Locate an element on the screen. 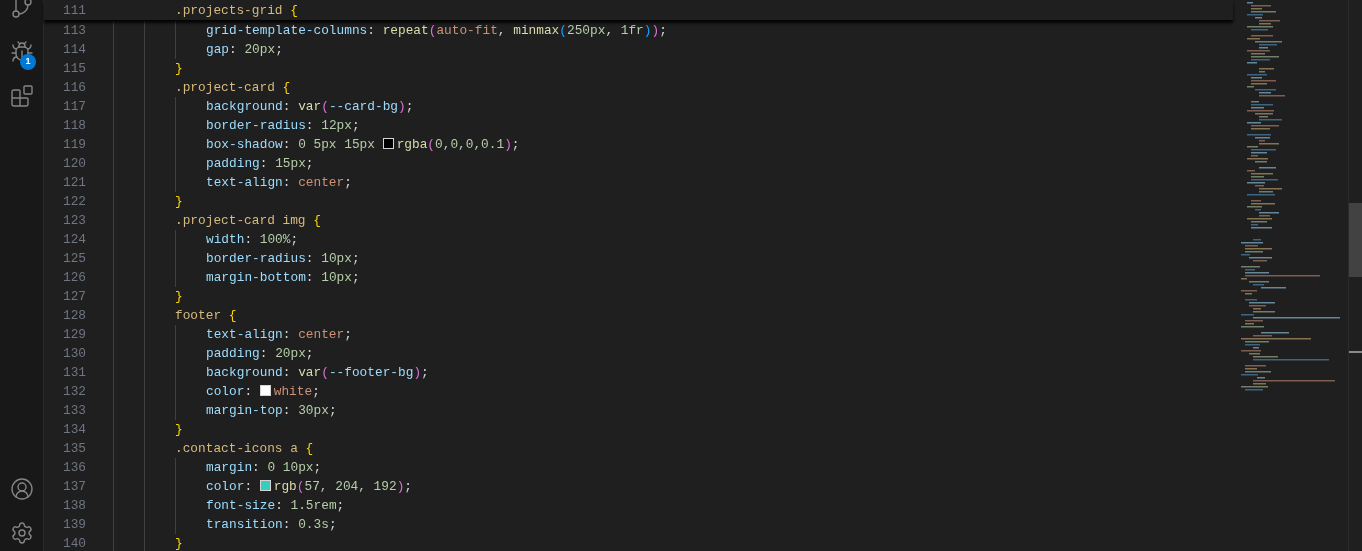 This screenshot has height=551, width=1362. branch-icon is located at coordinates (22, 10).